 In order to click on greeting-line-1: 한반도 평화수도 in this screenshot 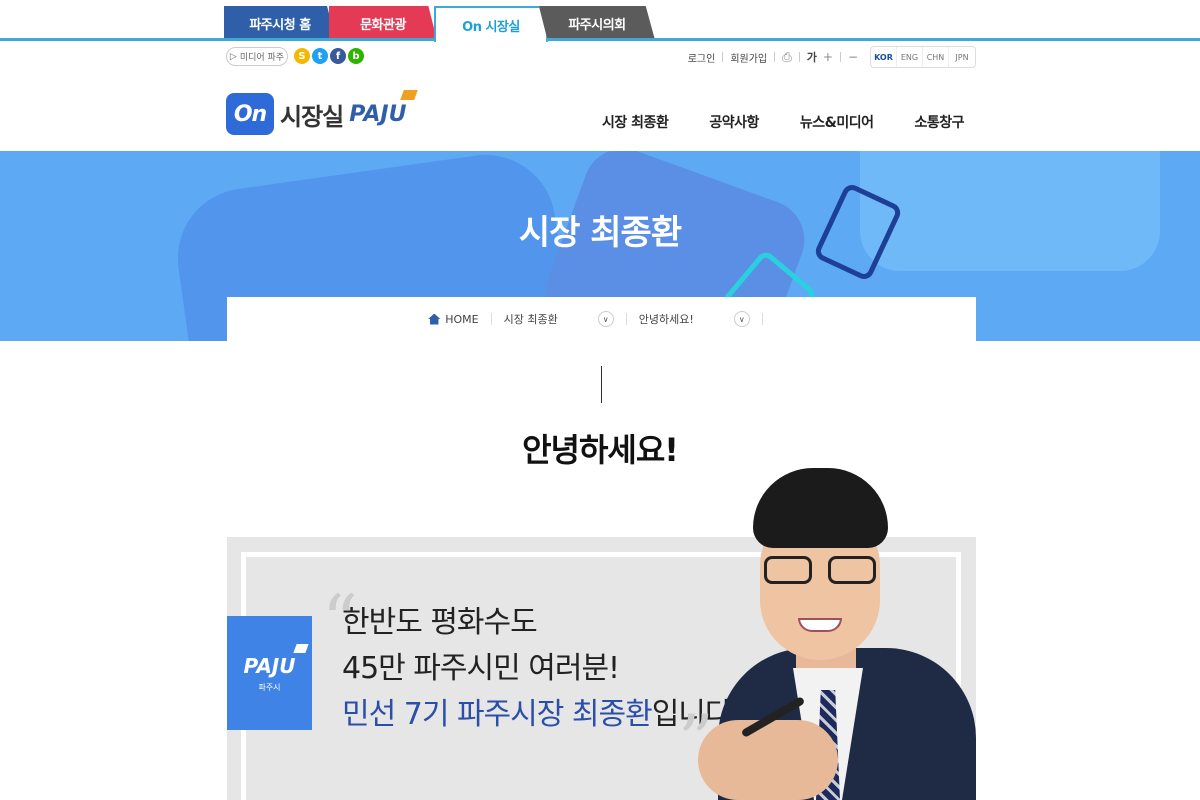, I will do `click(440, 622)`.